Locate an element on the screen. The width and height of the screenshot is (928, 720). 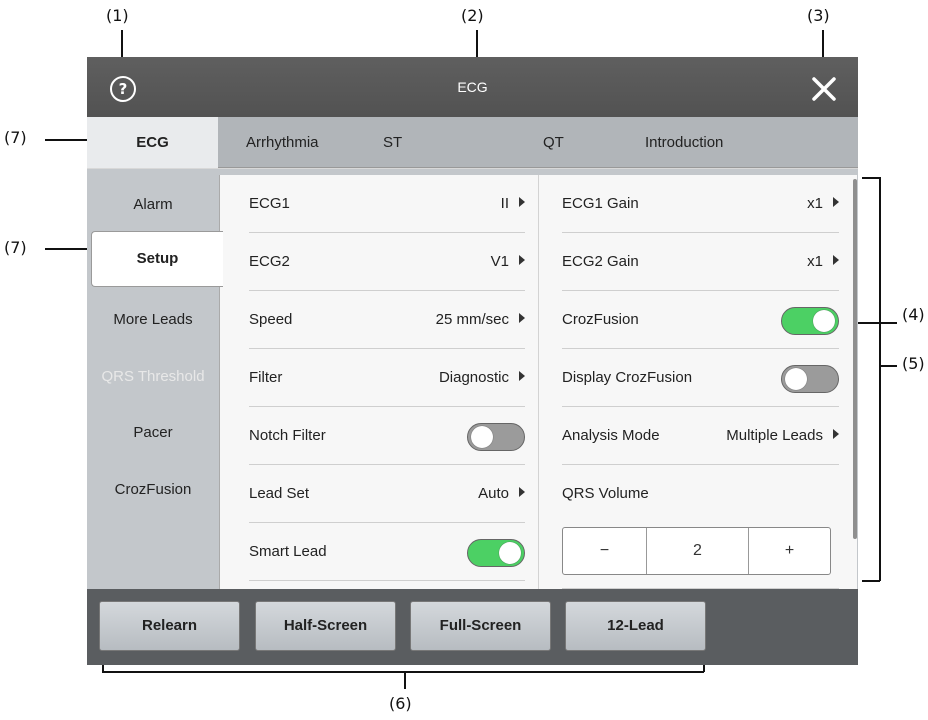
12-lead-button: 12-Lead is located at coordinates (635, 626).